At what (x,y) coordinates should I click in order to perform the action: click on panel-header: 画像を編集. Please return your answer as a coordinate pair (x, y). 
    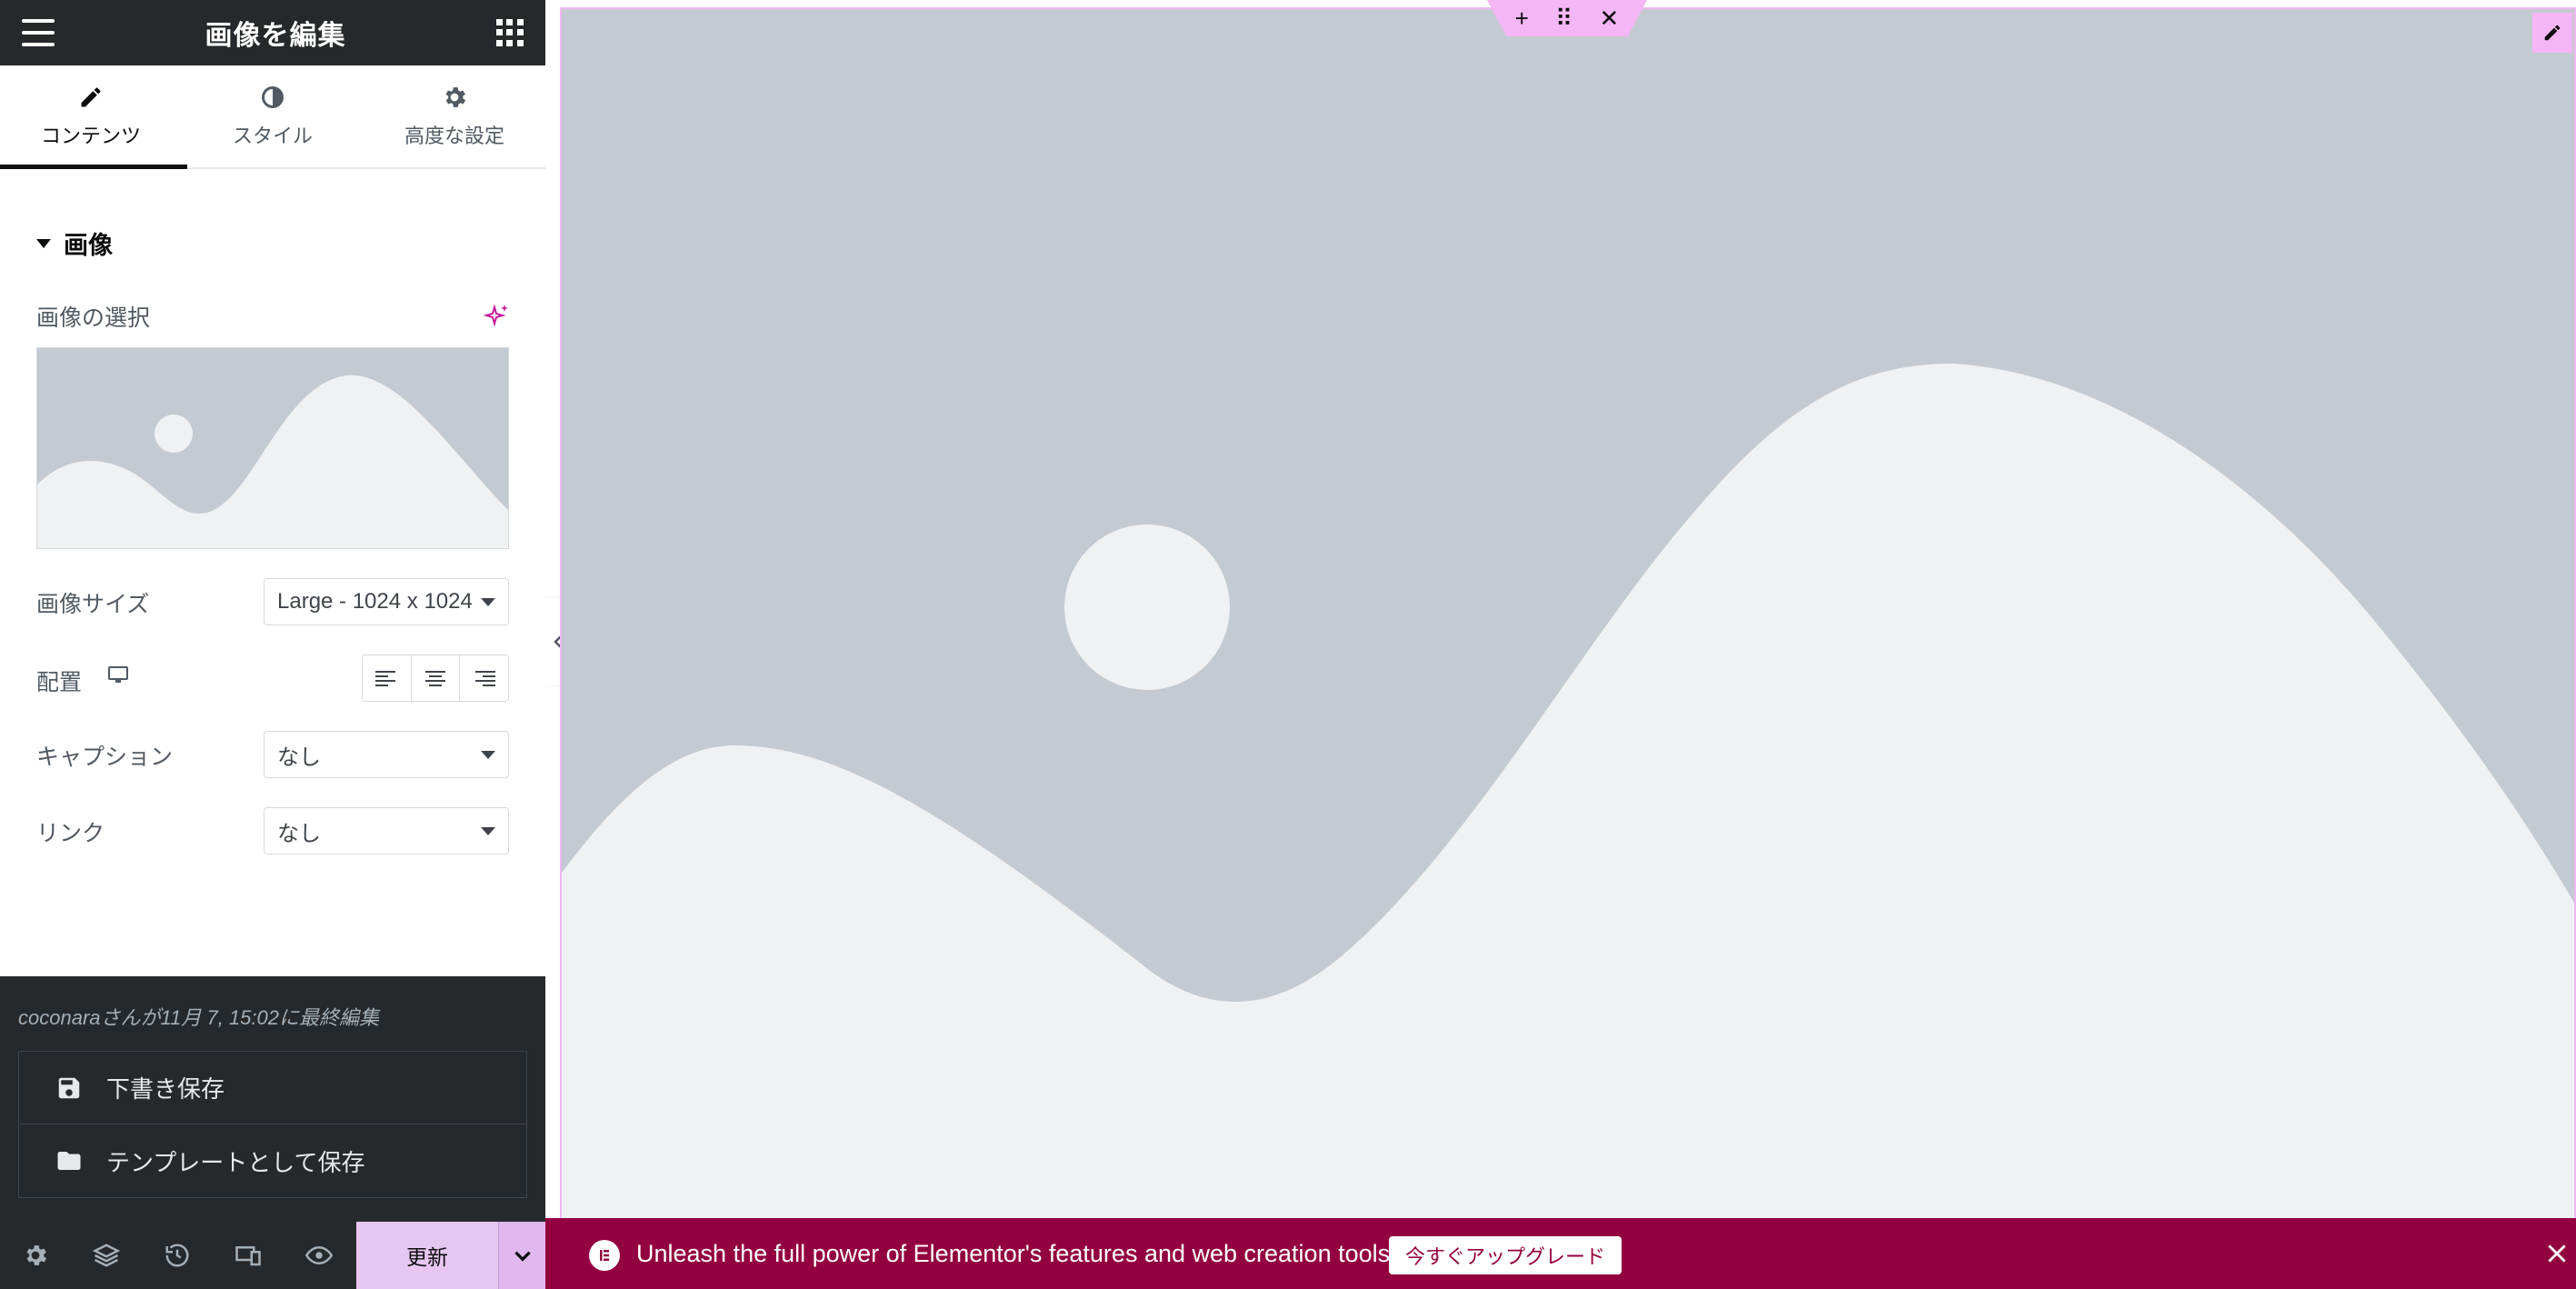
    Looking at the image, I should click on (272, 32).